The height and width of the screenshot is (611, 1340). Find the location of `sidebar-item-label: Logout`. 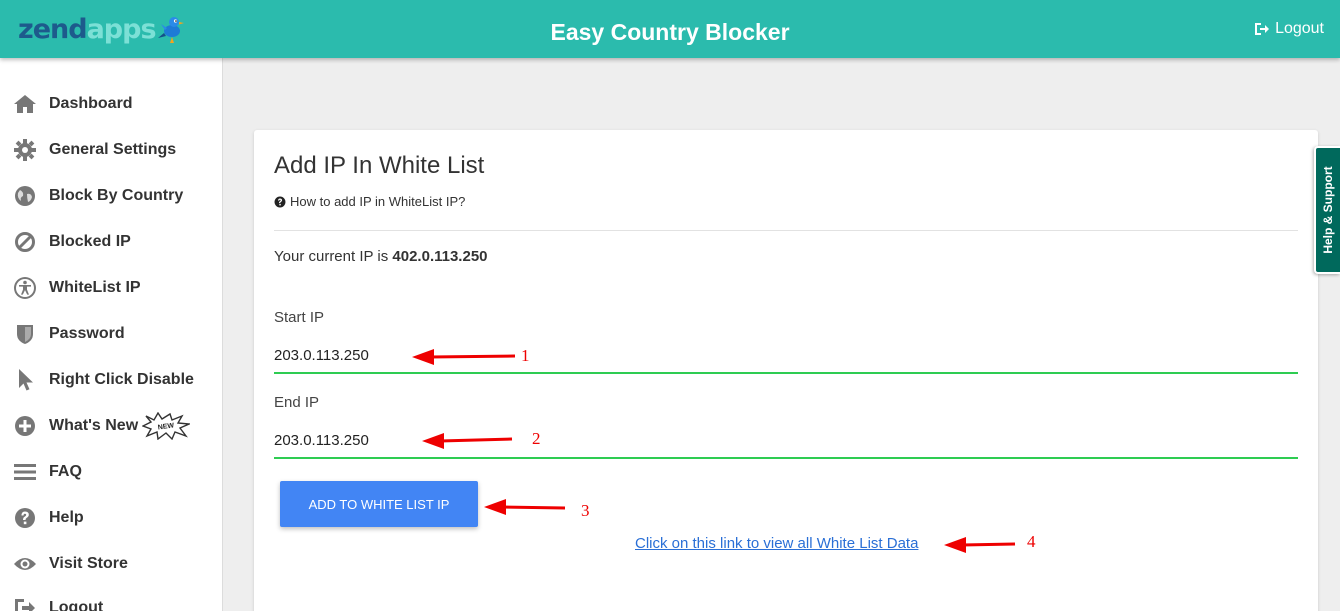

sidebar-item-label: Logout is located at coordinates (76, 605).